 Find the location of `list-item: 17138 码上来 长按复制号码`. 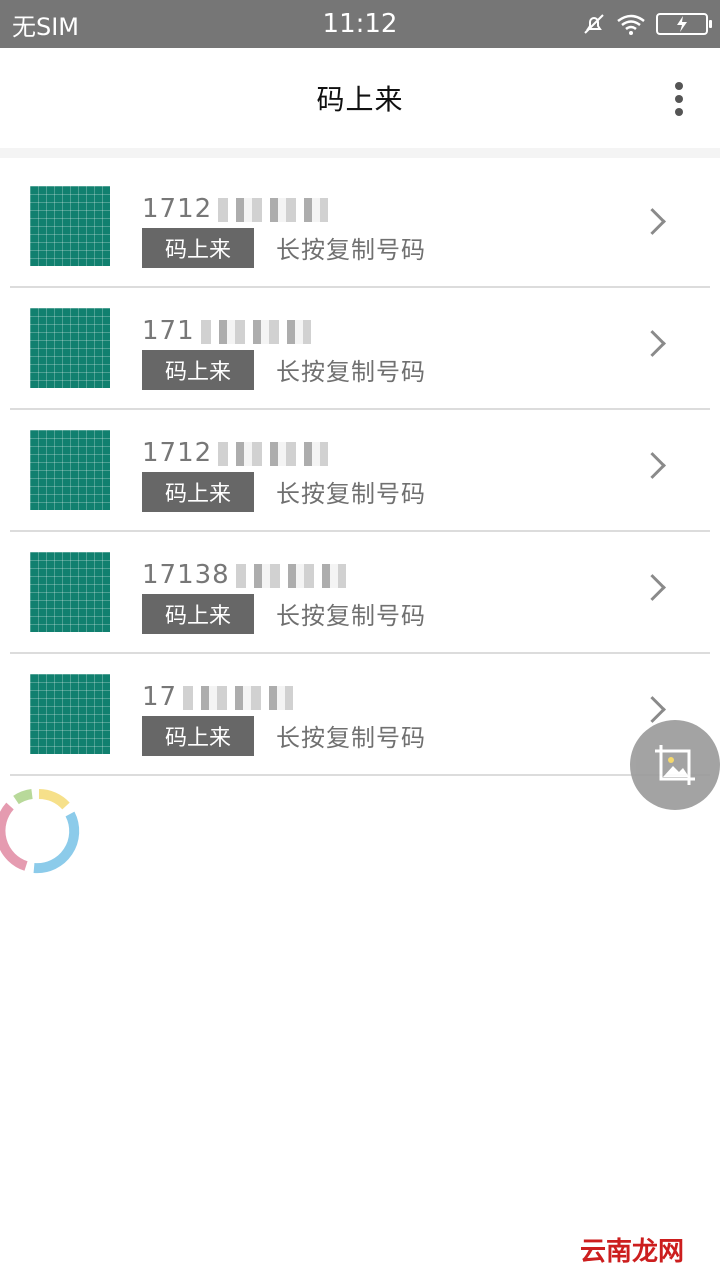

list-item: 17138 码上来 长按复制号码 is located at coordinates (360, 593).